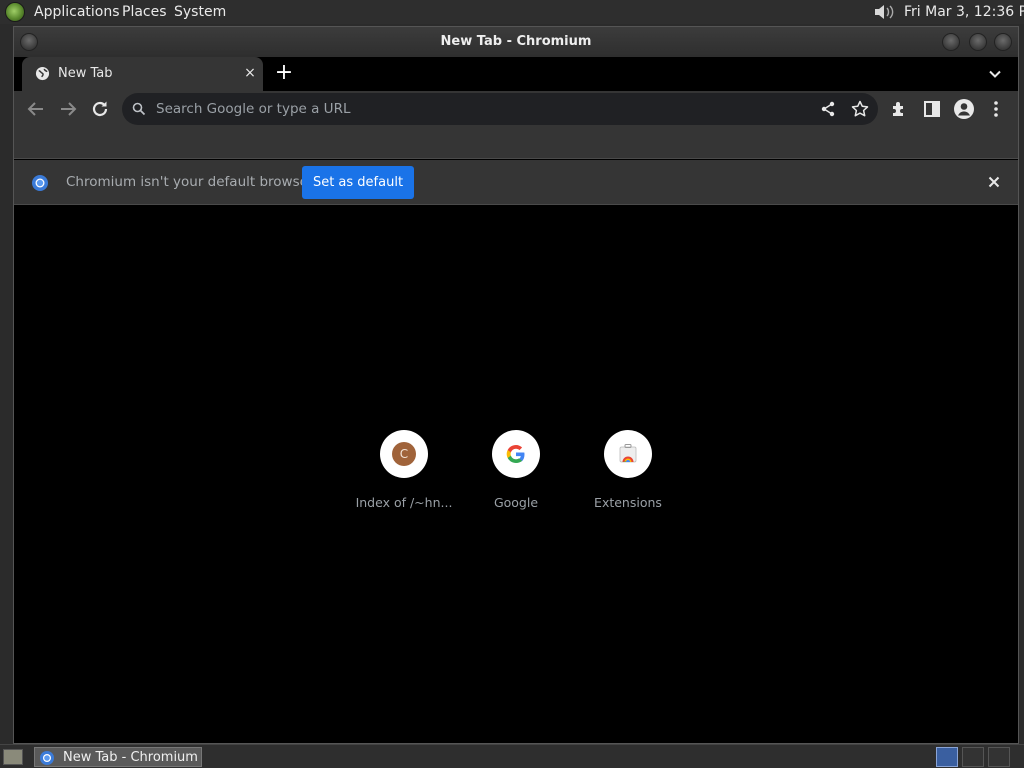  Describe the element at coordinates (190, 182) in the screenshot. I see `infobar-message: Chromium isn't your default browser` at that location.